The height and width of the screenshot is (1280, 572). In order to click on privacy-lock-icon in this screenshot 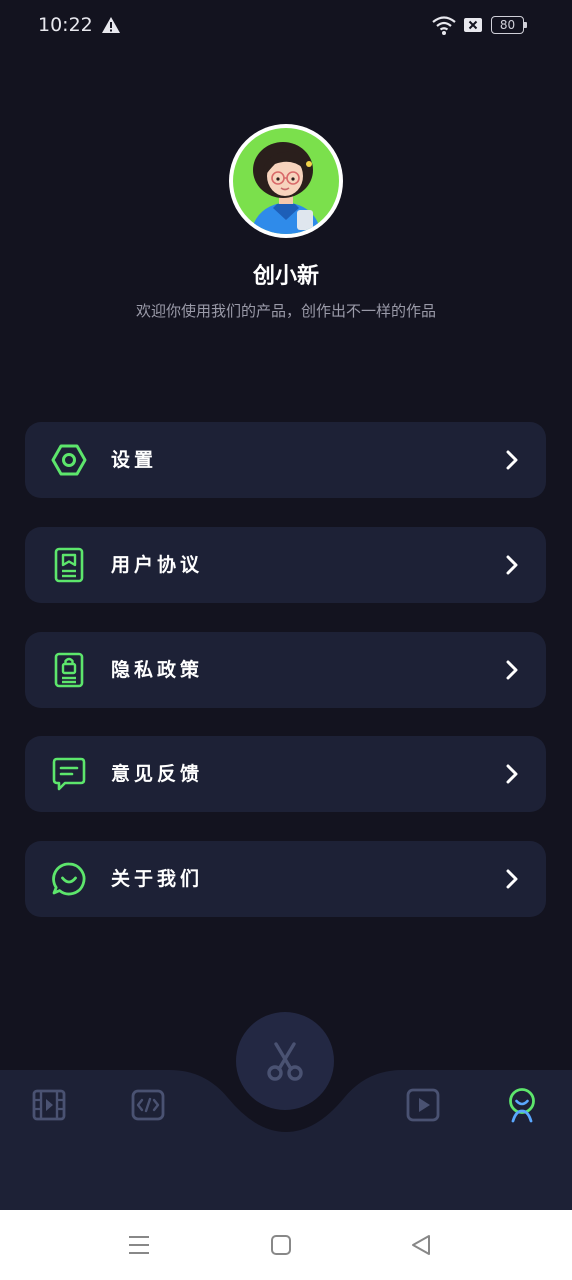, I will do `click(69, 670)`.